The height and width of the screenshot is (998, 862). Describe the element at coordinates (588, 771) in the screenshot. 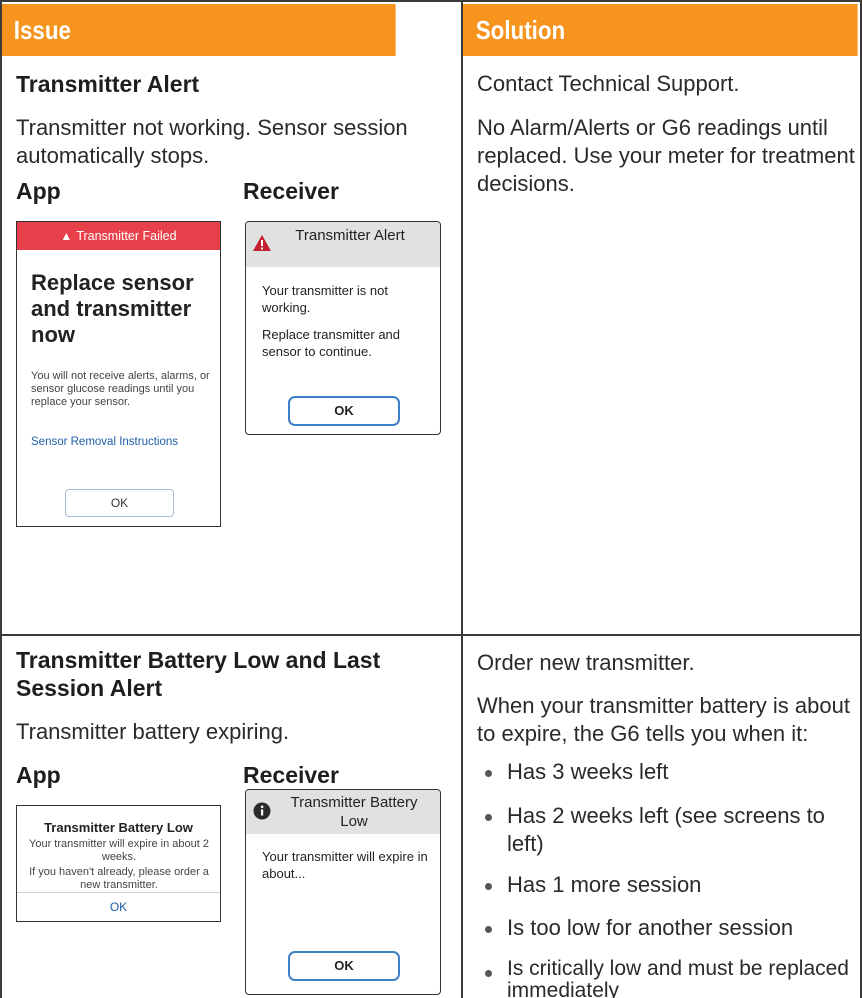

I see `list-item: Has 3 weeks left` at that location.